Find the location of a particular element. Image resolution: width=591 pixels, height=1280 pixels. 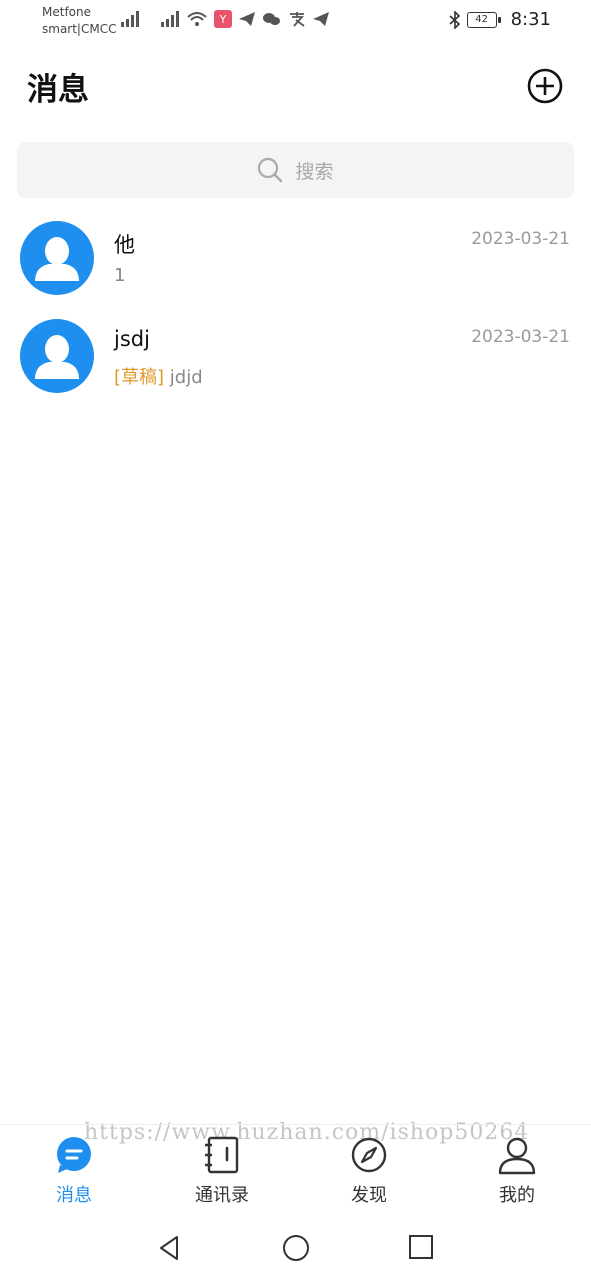

page-title: 消息 is located at coordinates (58, 90).